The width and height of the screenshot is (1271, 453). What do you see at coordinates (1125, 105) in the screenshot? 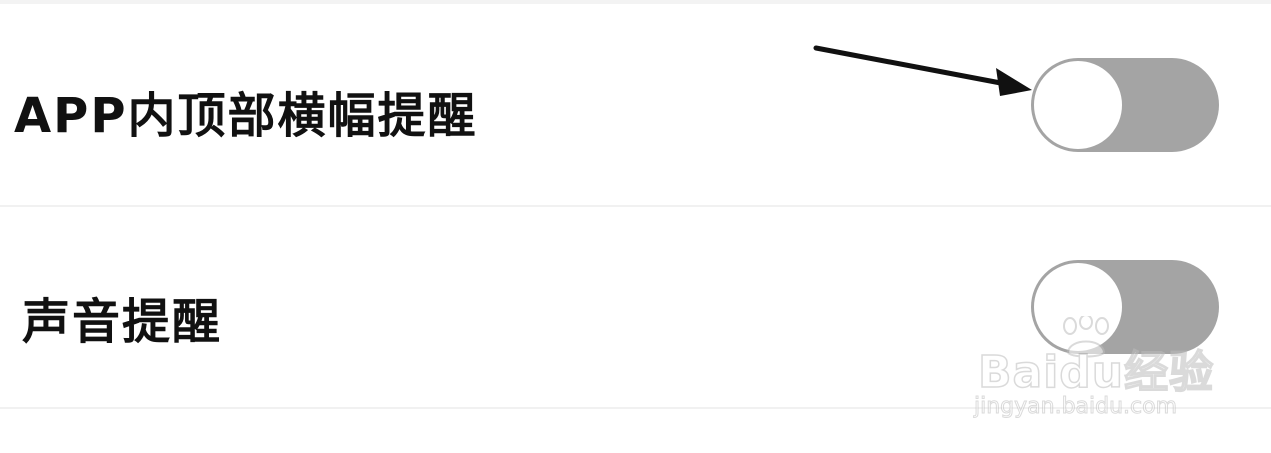
I see `in-app-banner-toggle` at bounding box center [1125, 105].